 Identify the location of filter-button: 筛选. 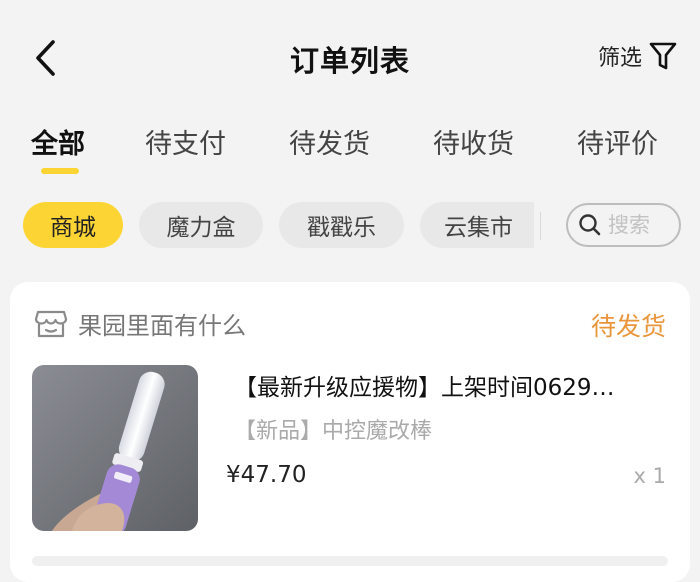
(638, 56).